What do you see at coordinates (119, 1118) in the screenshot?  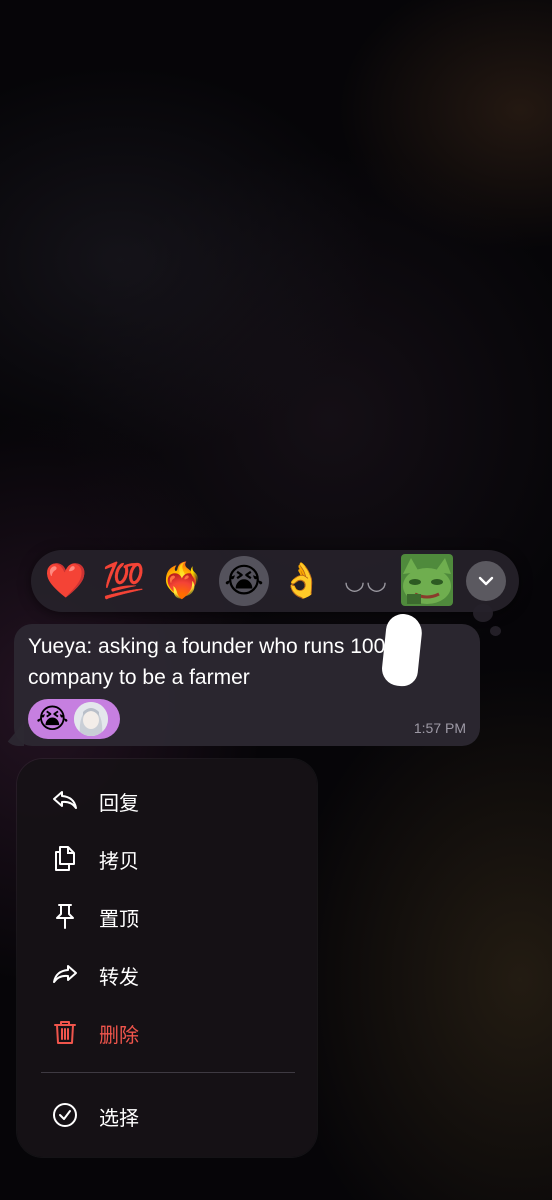 I see `menu-item-label: 选择` at bounding box center [119, 1118].